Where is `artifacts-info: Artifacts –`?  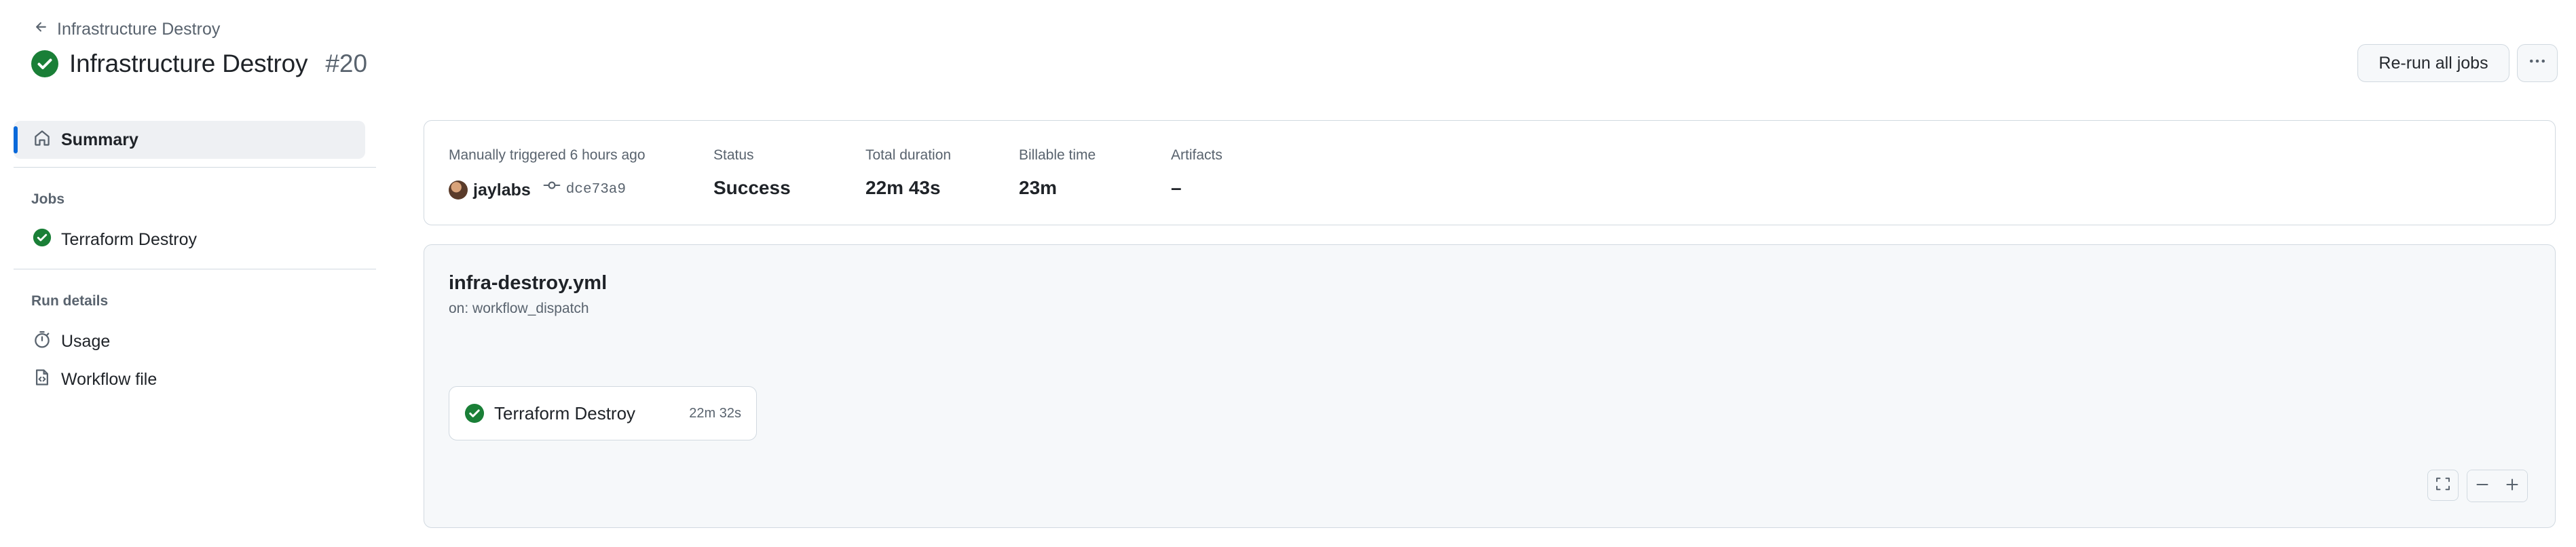 artifacts-info: Artifacts – is located at coordinates (1196, 173).